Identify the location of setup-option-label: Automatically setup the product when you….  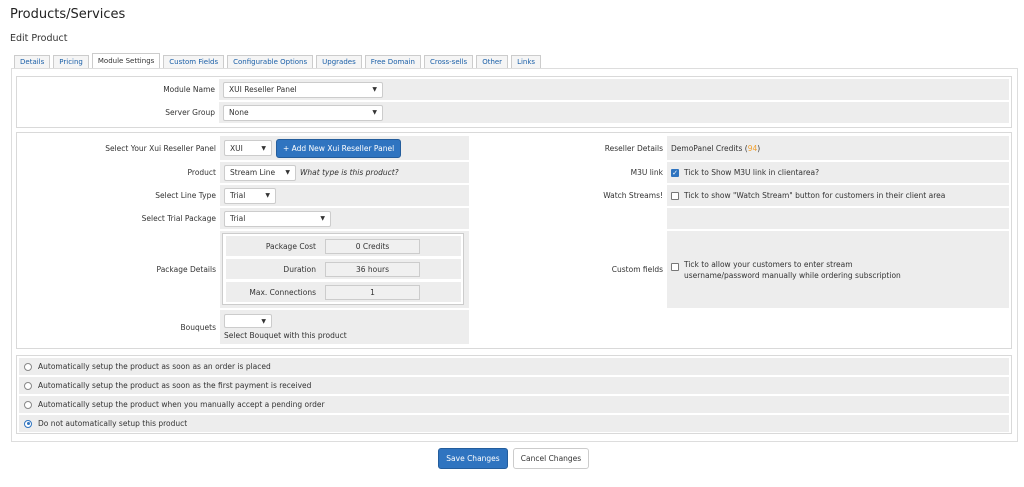
(181, 404).